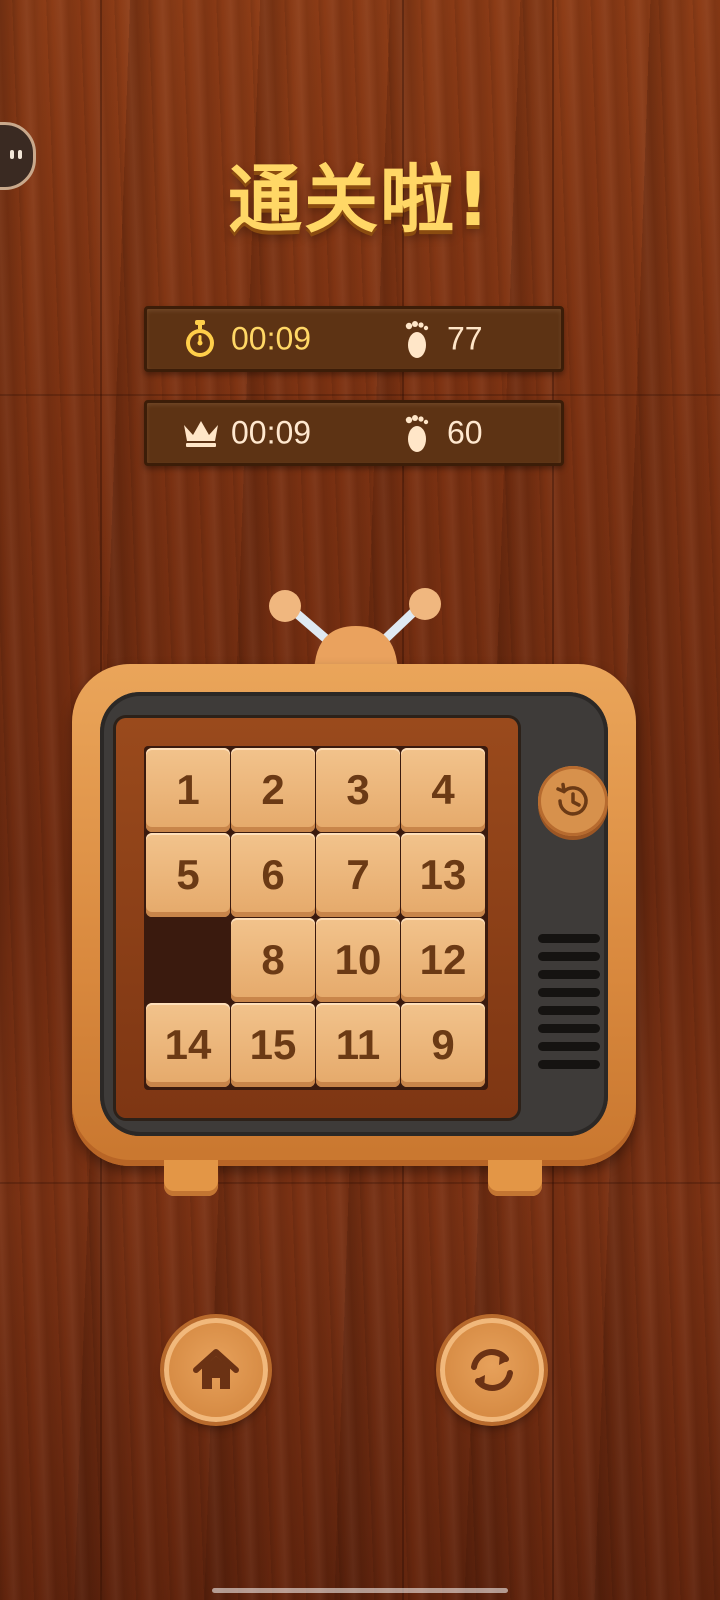  What do you see at coordinates (188, 960) in the screenshot?
I see `empty-slot` at bounding box center [188, 960].